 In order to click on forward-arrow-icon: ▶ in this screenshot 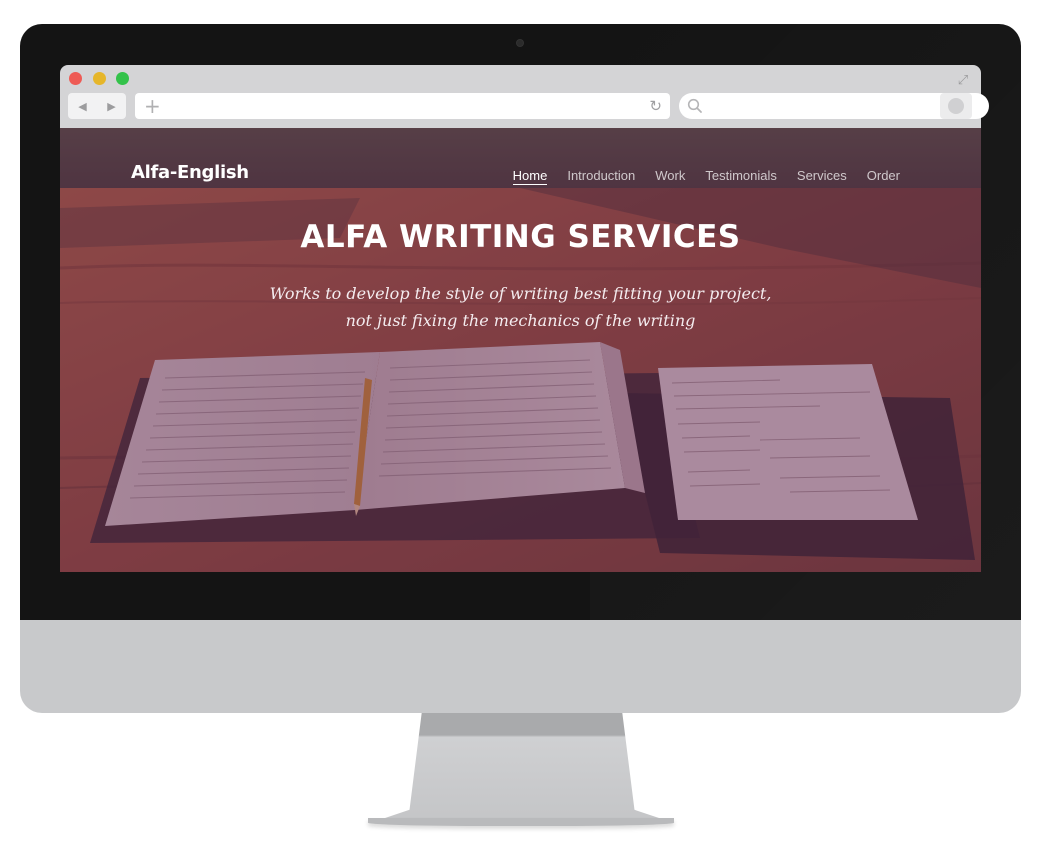, I will do `click(111, 106)`.